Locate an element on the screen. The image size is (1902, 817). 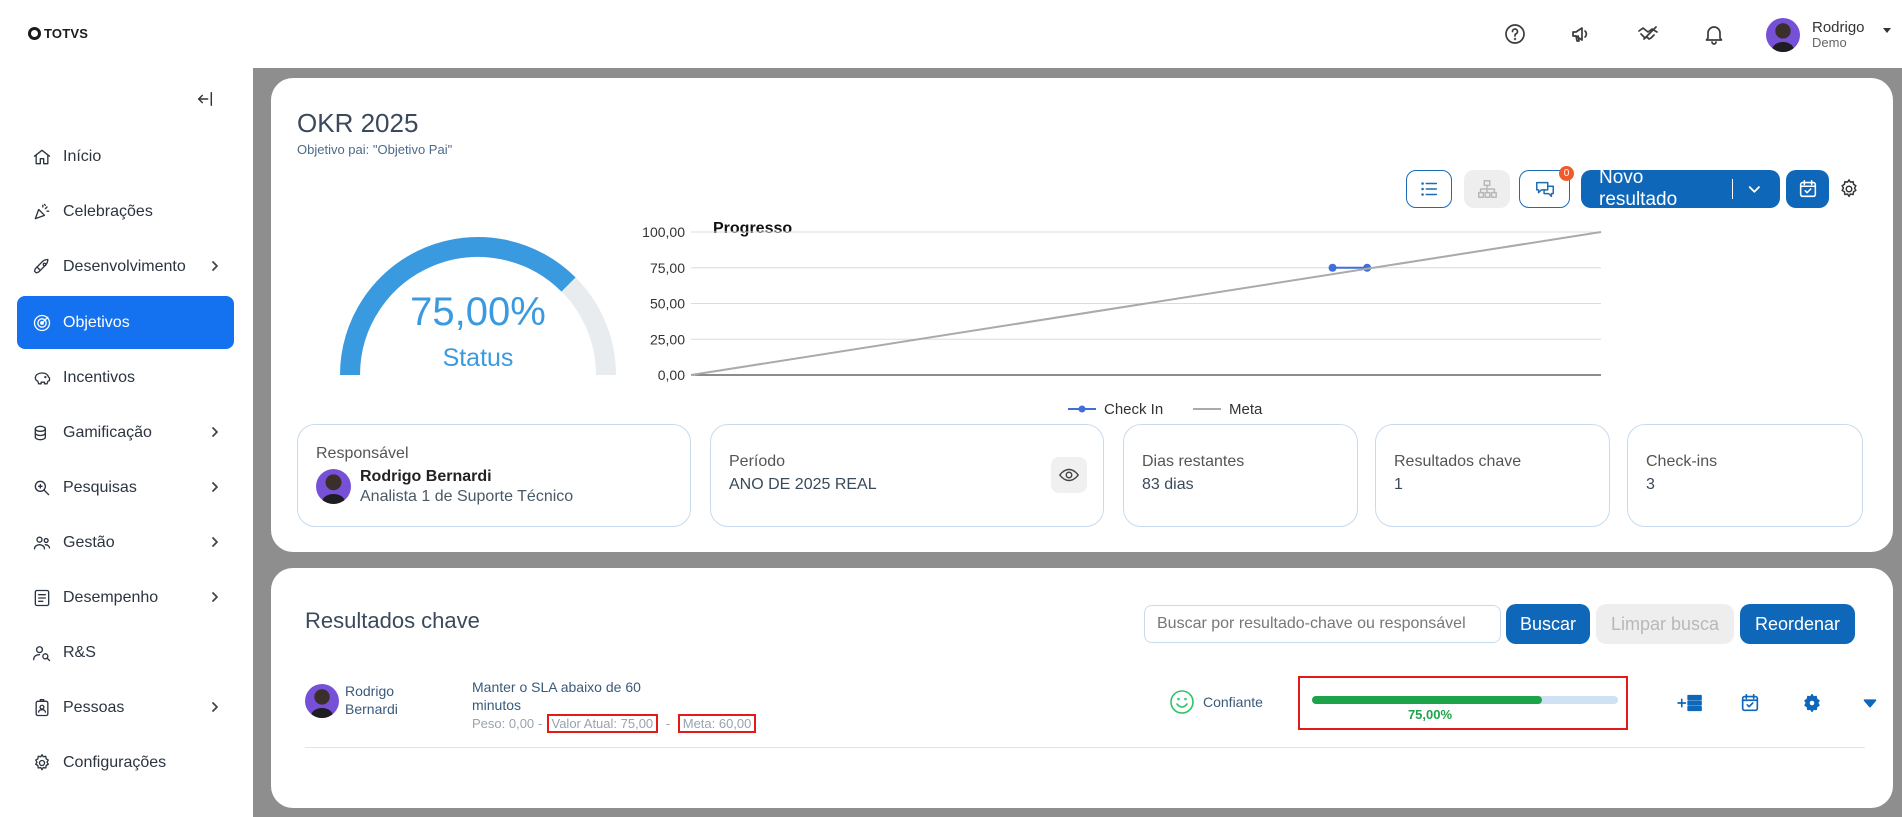
key-results-title: Resultados chave is located at coordinates (392, 620).